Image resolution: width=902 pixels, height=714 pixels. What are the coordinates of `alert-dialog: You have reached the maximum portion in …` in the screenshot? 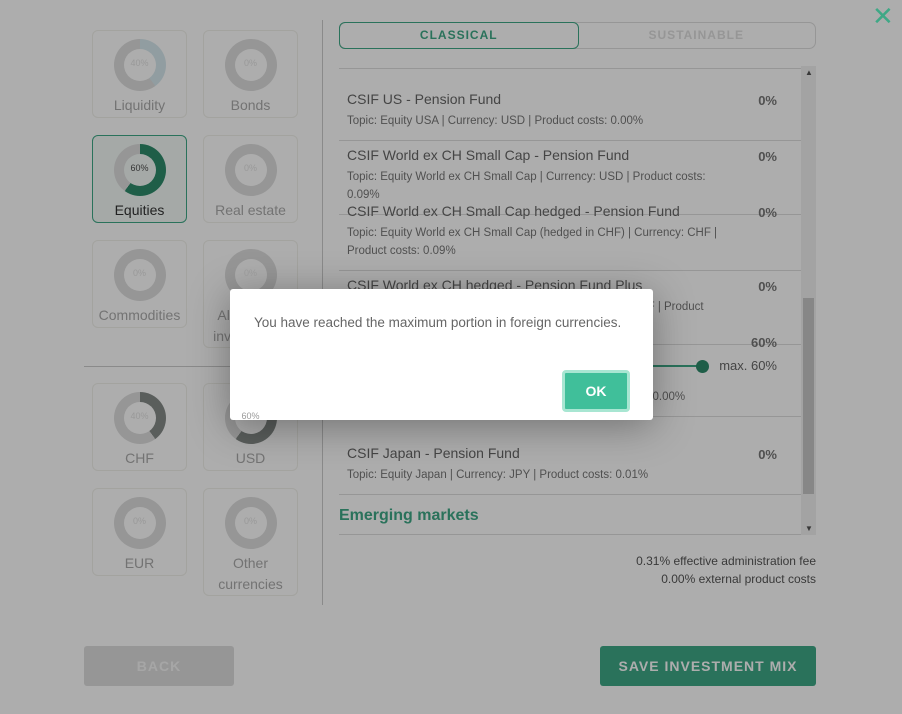 It's located at (441, 354).